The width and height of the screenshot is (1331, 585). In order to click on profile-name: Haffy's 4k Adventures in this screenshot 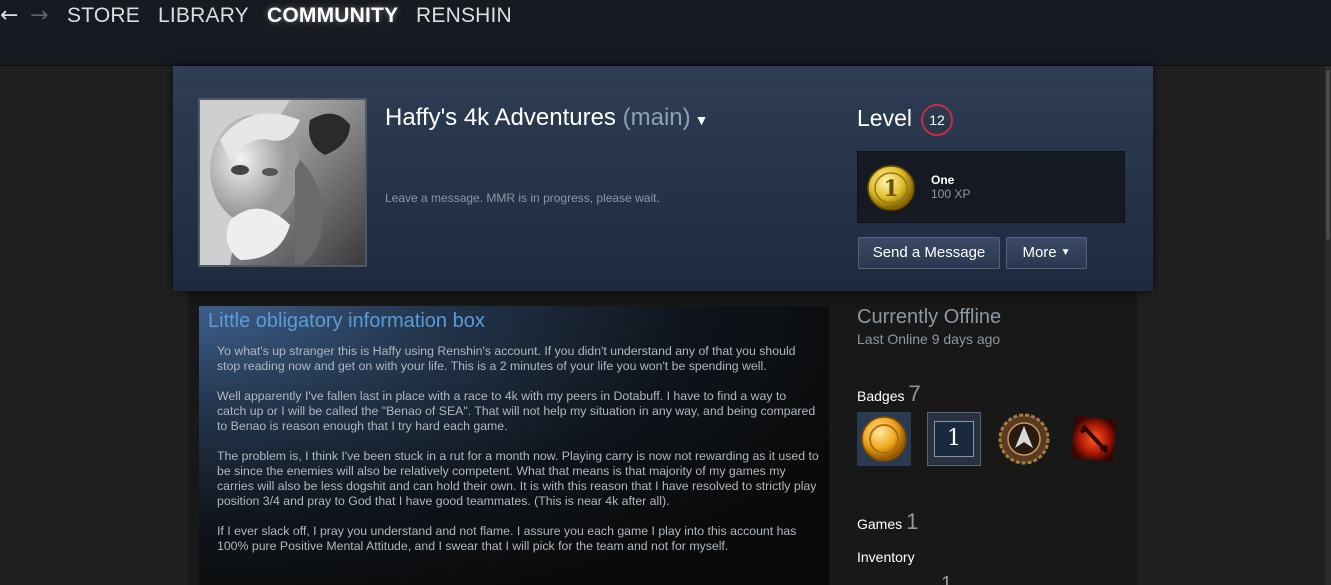, I will do `click(500, 117)`.